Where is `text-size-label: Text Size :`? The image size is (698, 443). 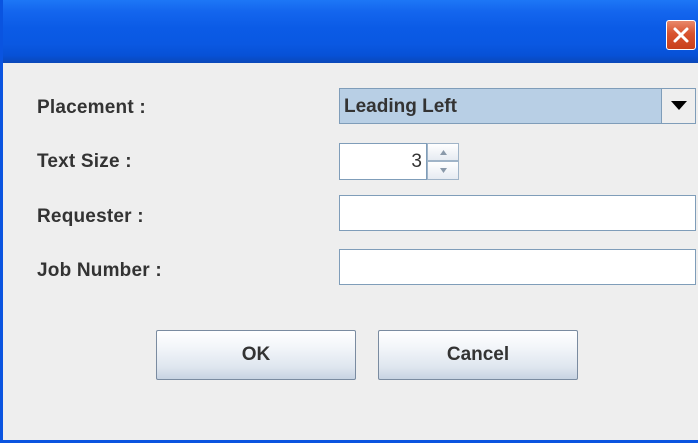 text-size-label: Text Size : is located at coordinates (84, 161).